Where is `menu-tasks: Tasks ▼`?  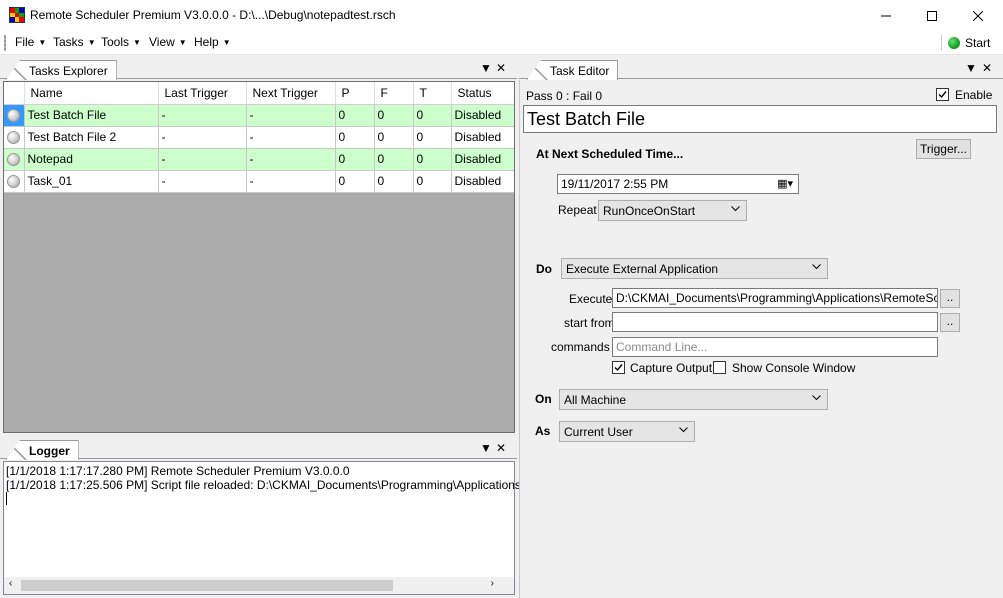 menu-tasks: Tasks ▼ is located at coordinates (74, 43).